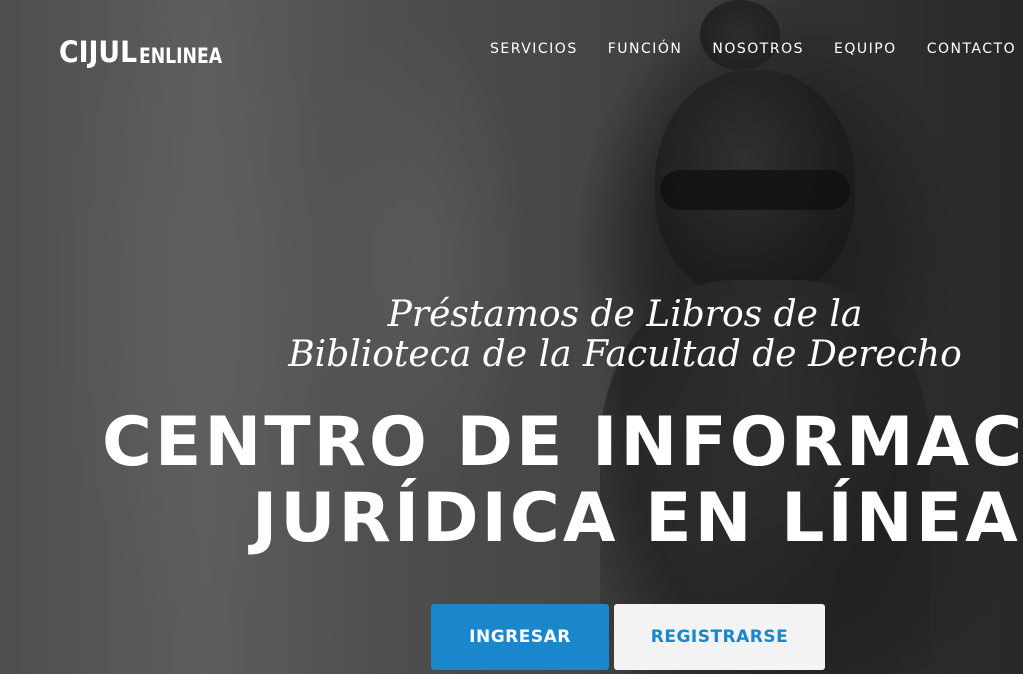  I want to click on nav-item-nosotros: NOSOTROS, so click(758, 49).